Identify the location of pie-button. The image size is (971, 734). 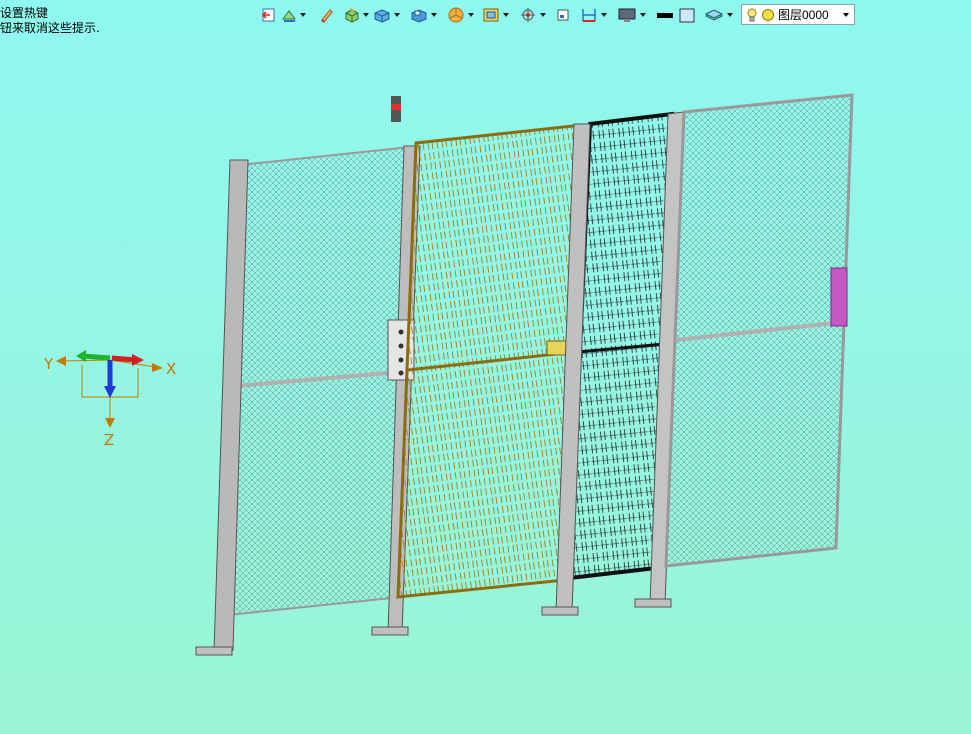
(460, 15).